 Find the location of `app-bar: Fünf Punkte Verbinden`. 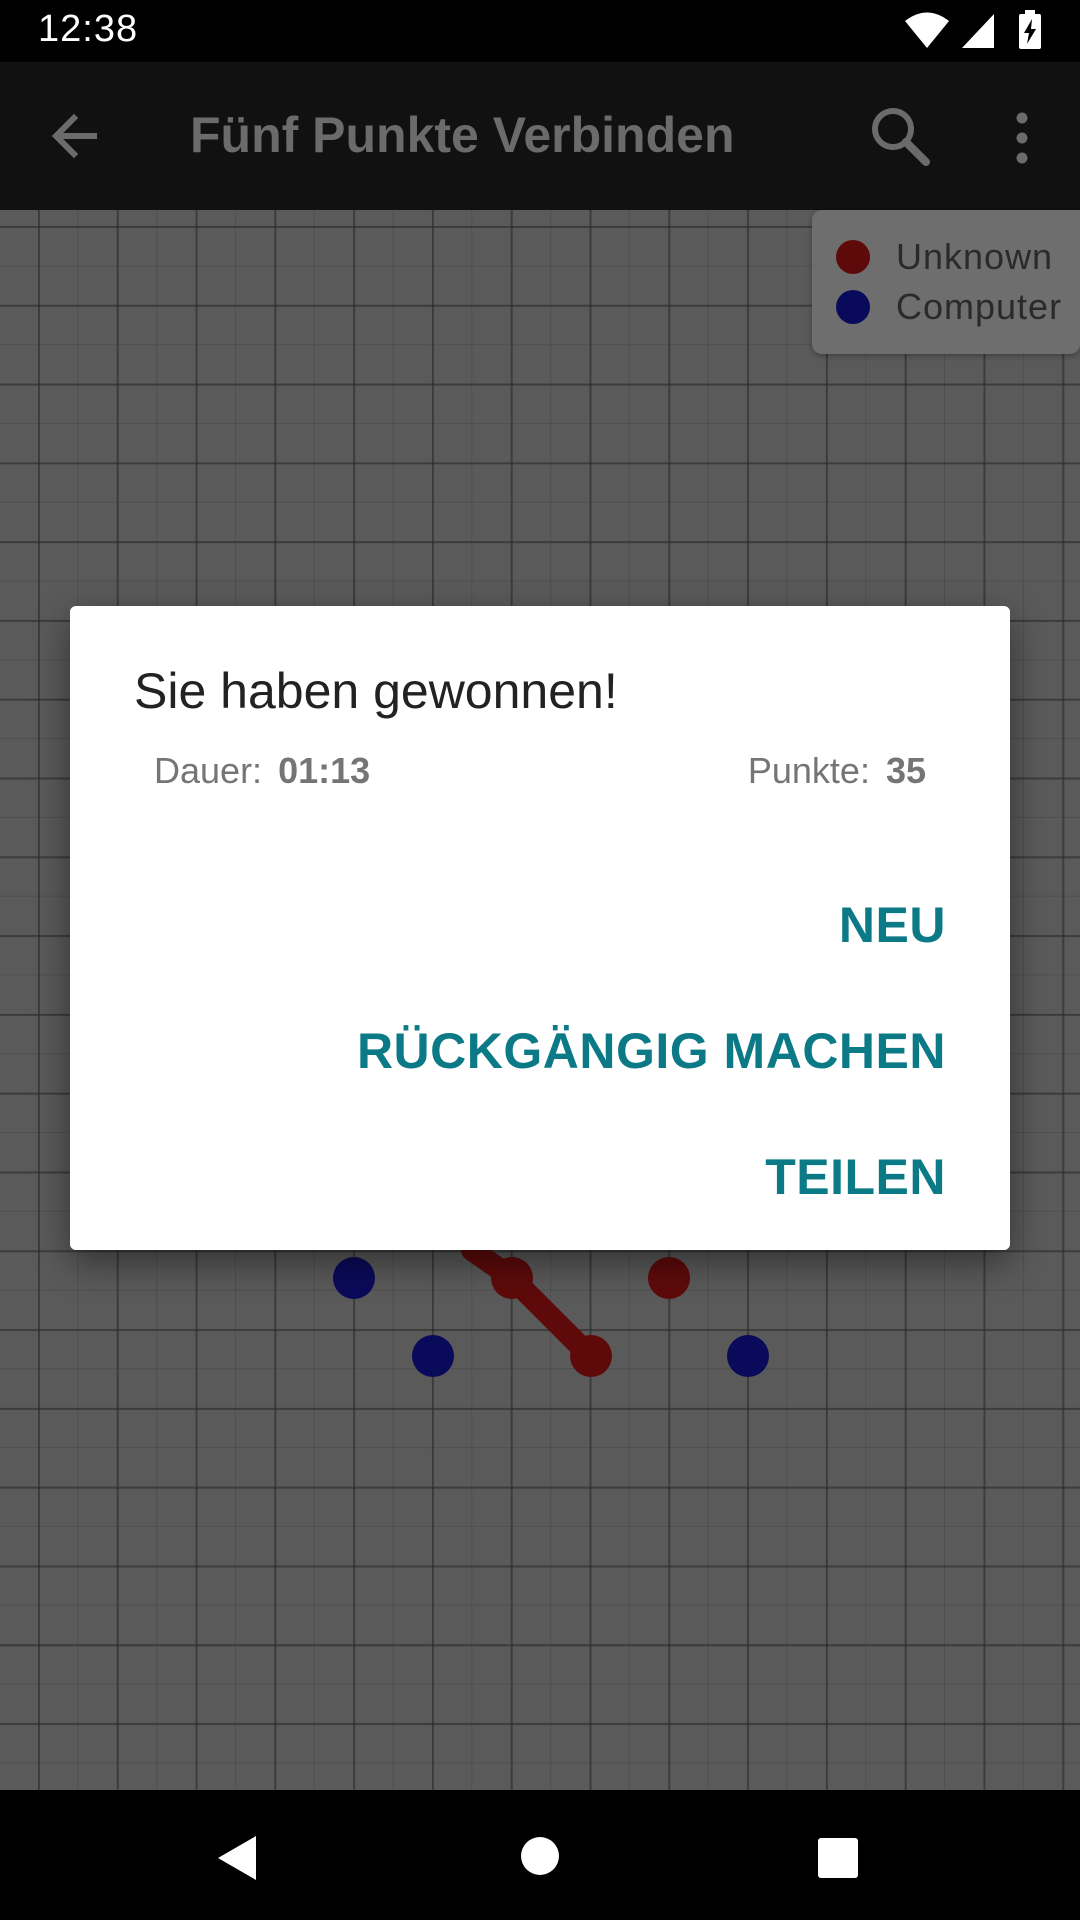

app-bar: Fünf Punkte Verbinden is located at coordinates (540, 136).